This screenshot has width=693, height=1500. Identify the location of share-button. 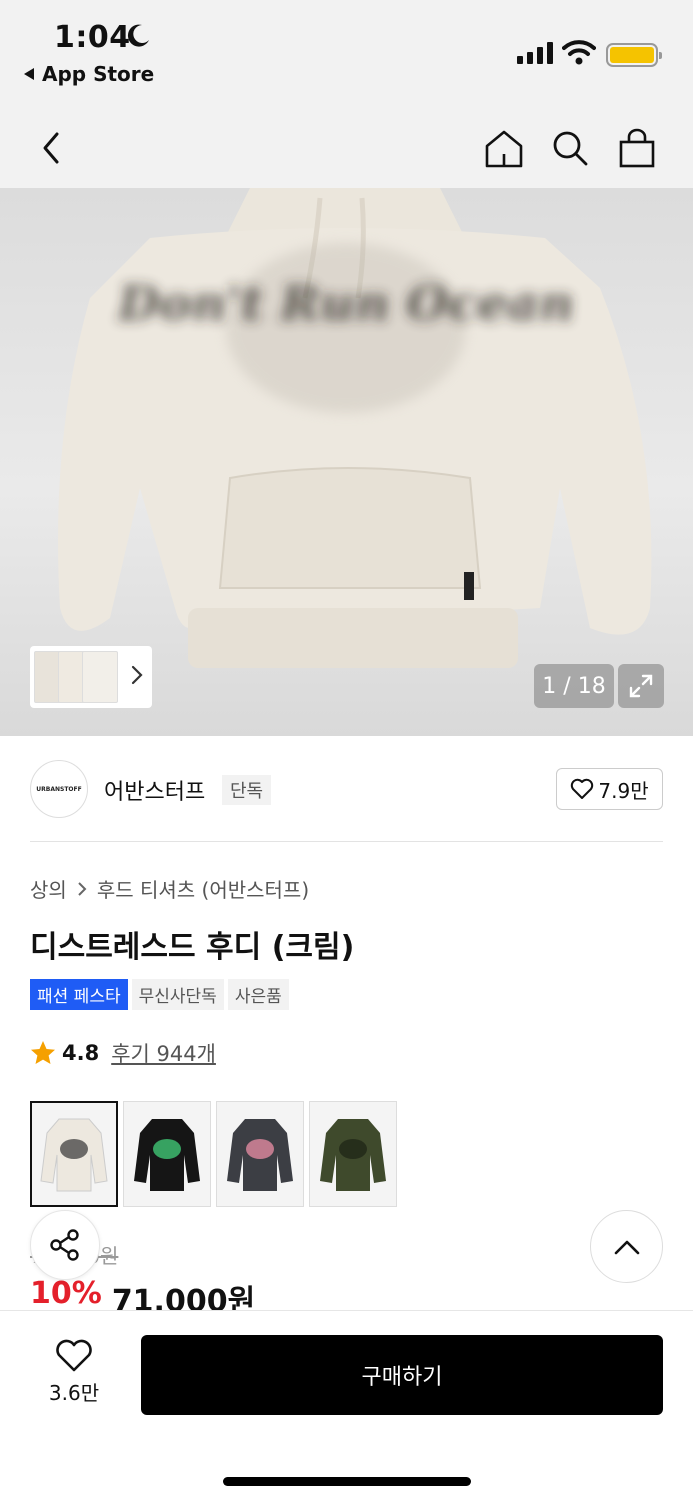
(65, 1245).